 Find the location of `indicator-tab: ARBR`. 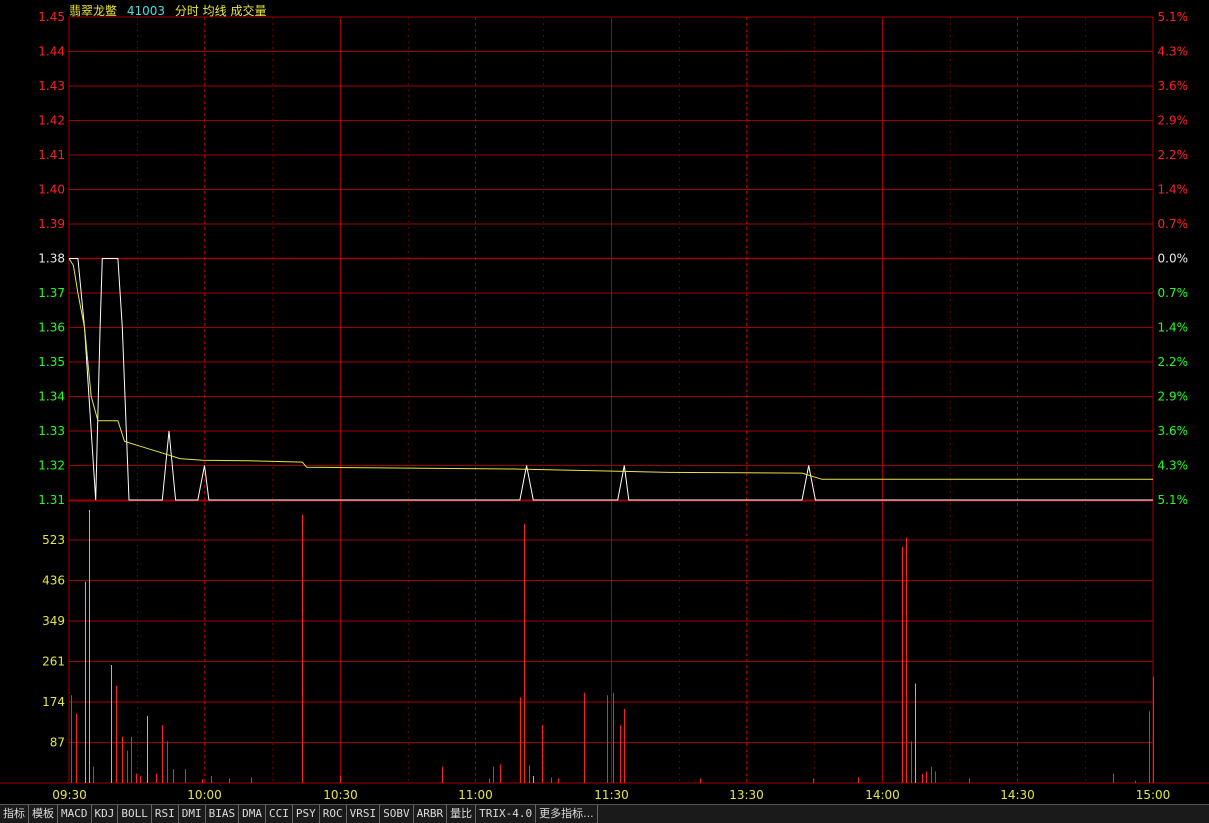

indicator-tab: ARBR is located at coordinates (431, 814).